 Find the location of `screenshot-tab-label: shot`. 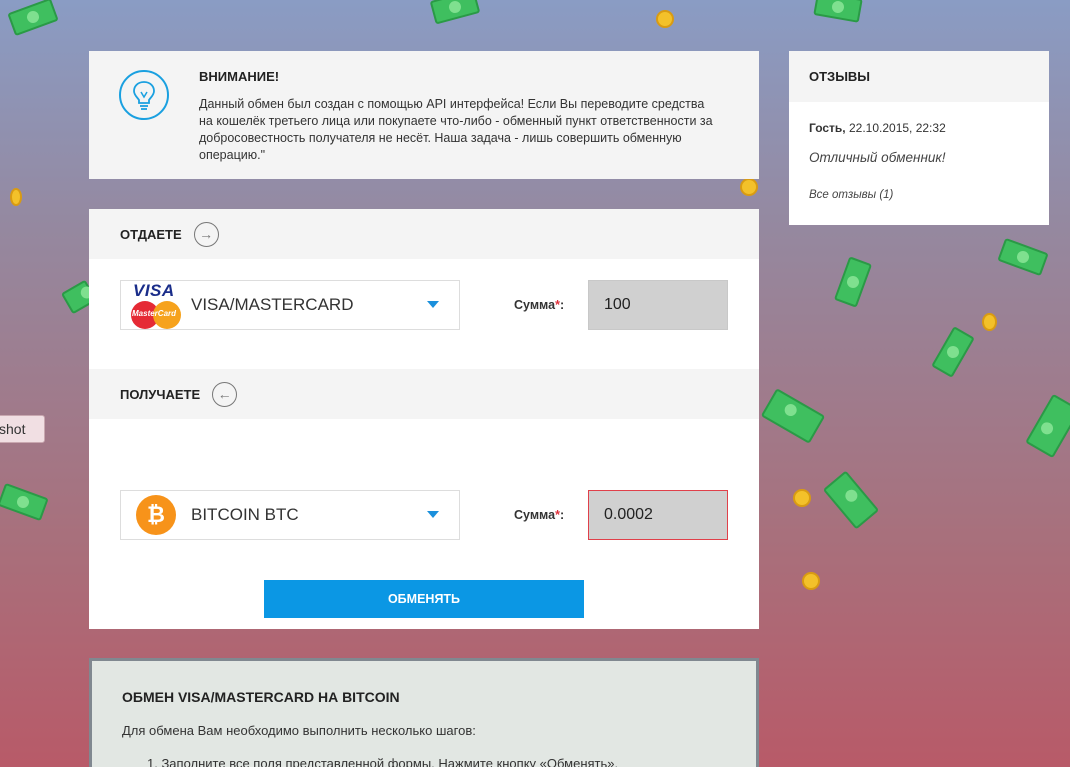

screenshot-tab-label: shot is located at coordinates (13, 429).